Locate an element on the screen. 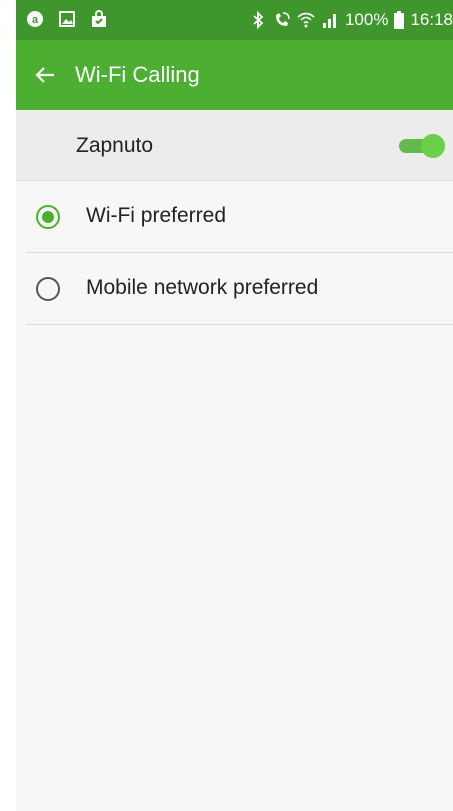  battery-percentage: 100% is located at coordinates (366, 19).